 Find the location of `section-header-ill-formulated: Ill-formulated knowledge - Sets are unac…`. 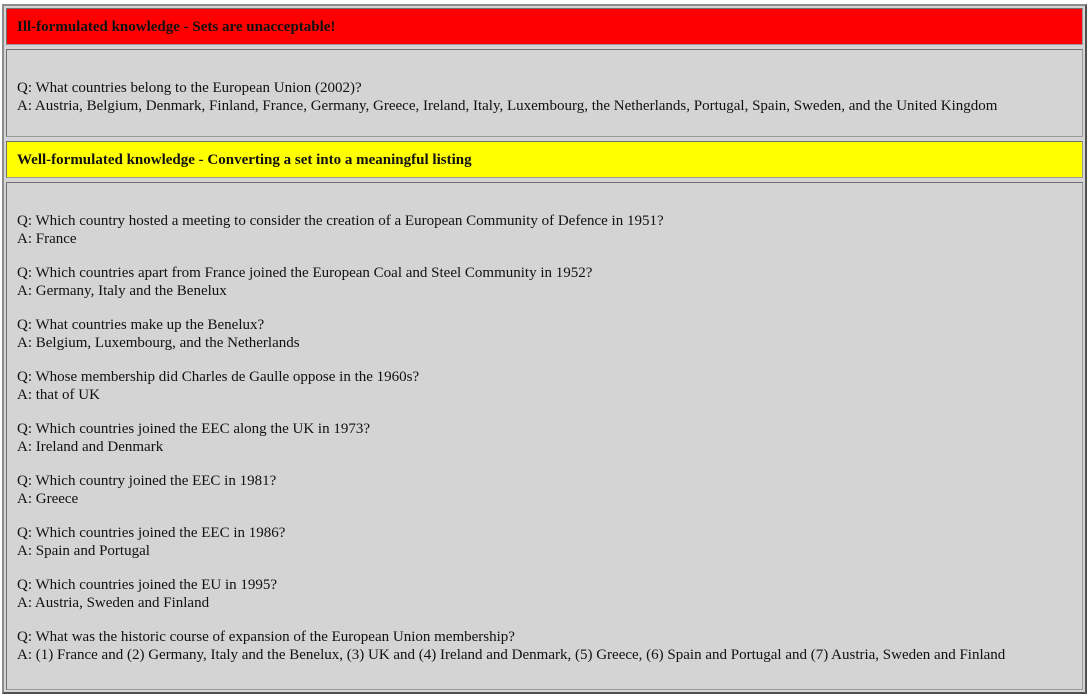

section-header-ill-formulated: Ill-formulated knowledge - Sets are unac… is located at coordinates (544, 26).